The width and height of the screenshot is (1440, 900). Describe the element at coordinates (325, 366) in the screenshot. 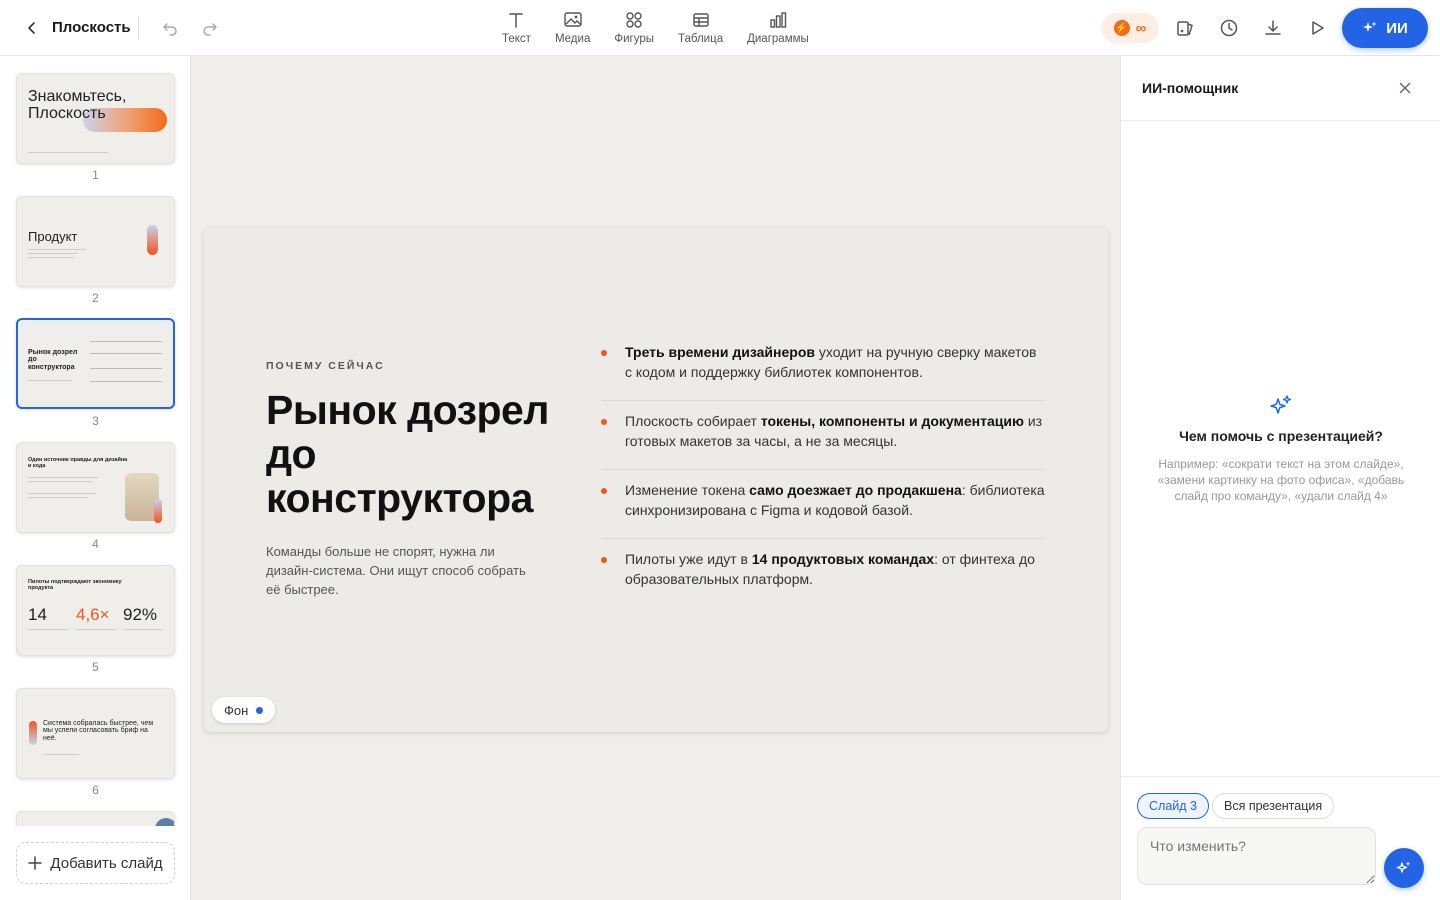

I see `slide-eyebrow: ПОЧЕМУ СЕЙЧАС` at that location.